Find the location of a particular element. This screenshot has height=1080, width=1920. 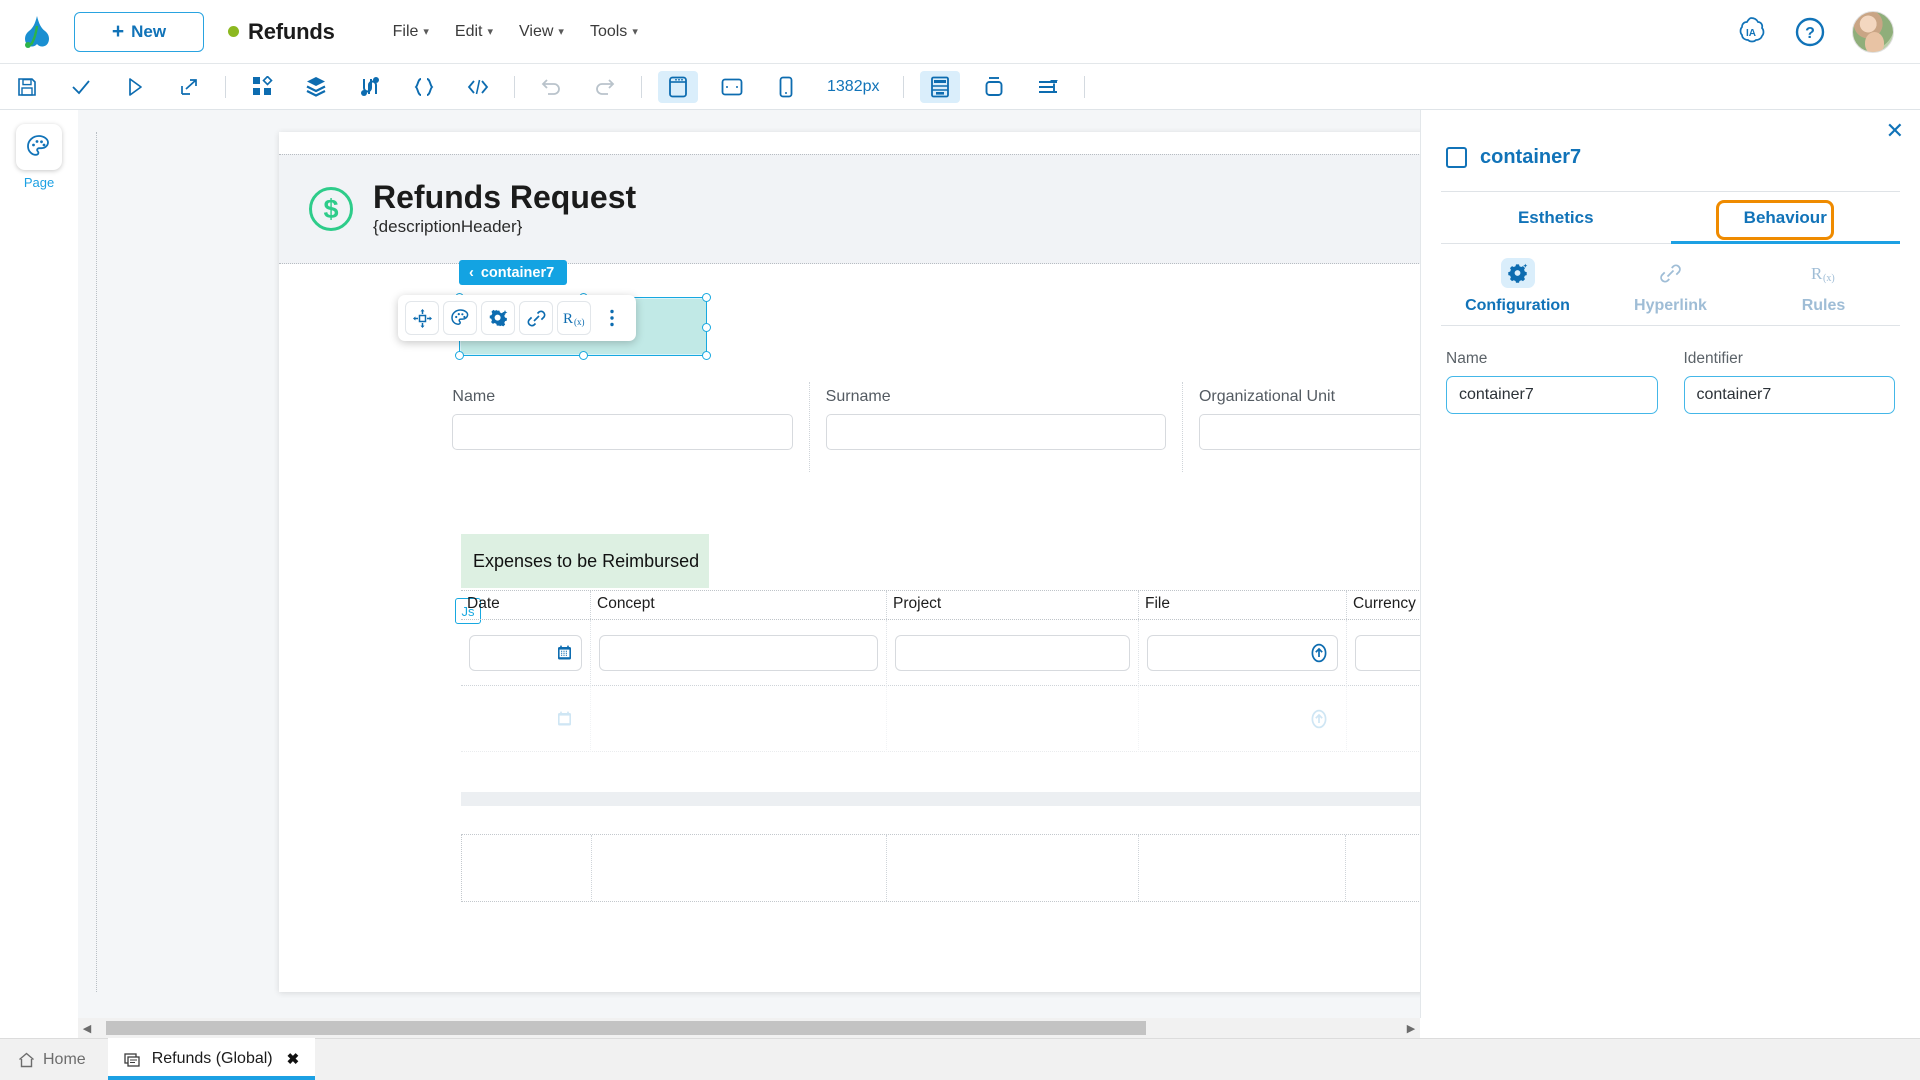

app-logo is located at coordinates (37, 32).